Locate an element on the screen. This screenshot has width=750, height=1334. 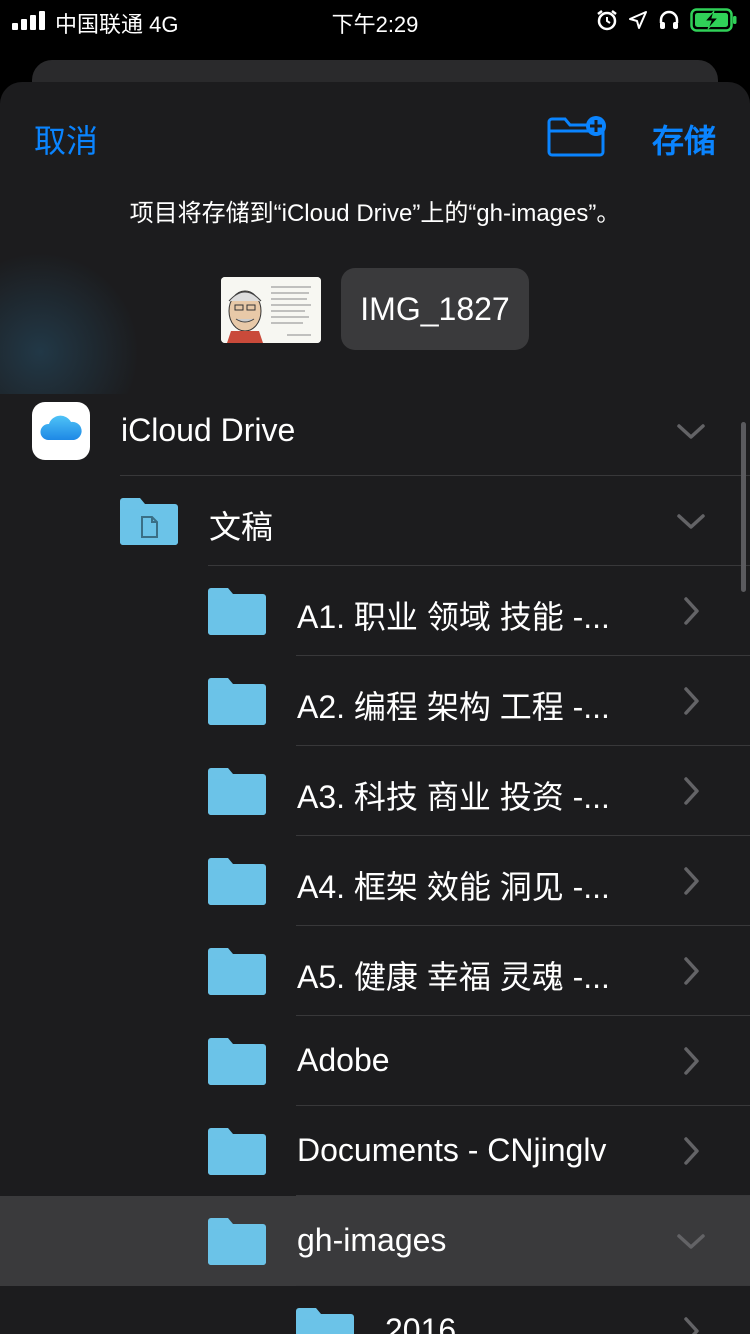
location-icon is located at coordinates (638, 20).